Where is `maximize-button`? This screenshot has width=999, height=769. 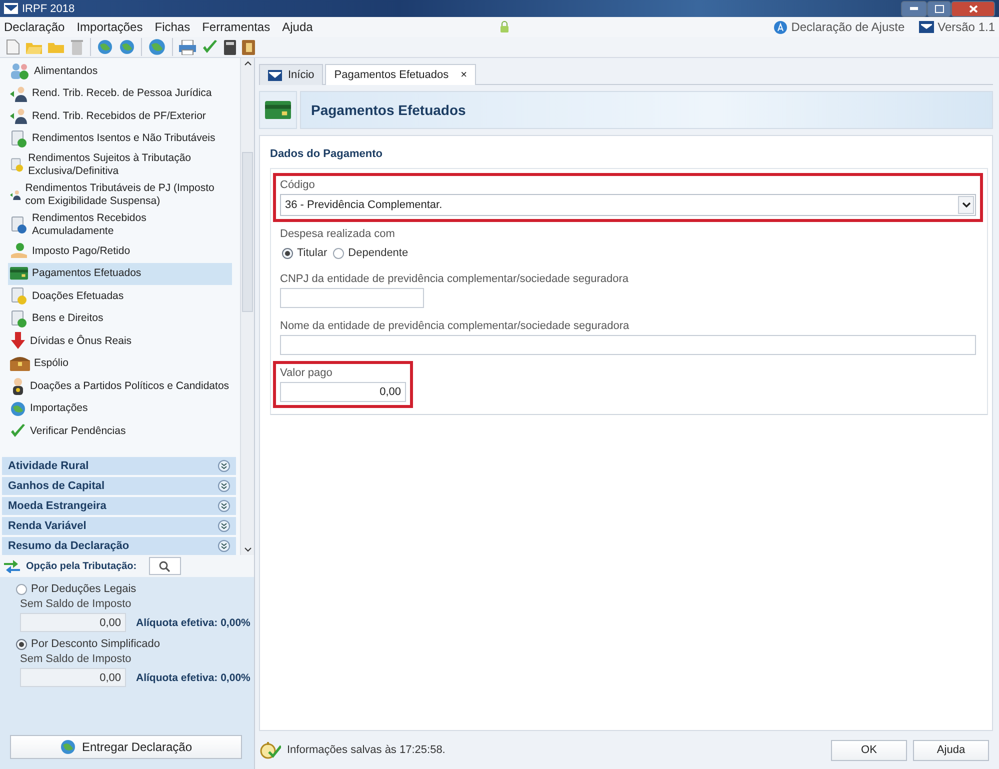 maximize-button is located at coordinates (939, 8).